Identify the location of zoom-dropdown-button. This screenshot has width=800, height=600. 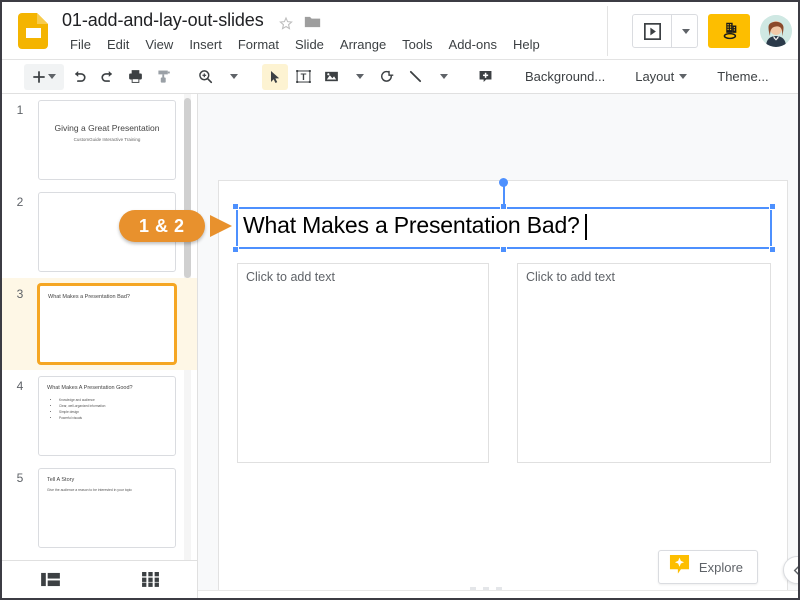
(233, 77).